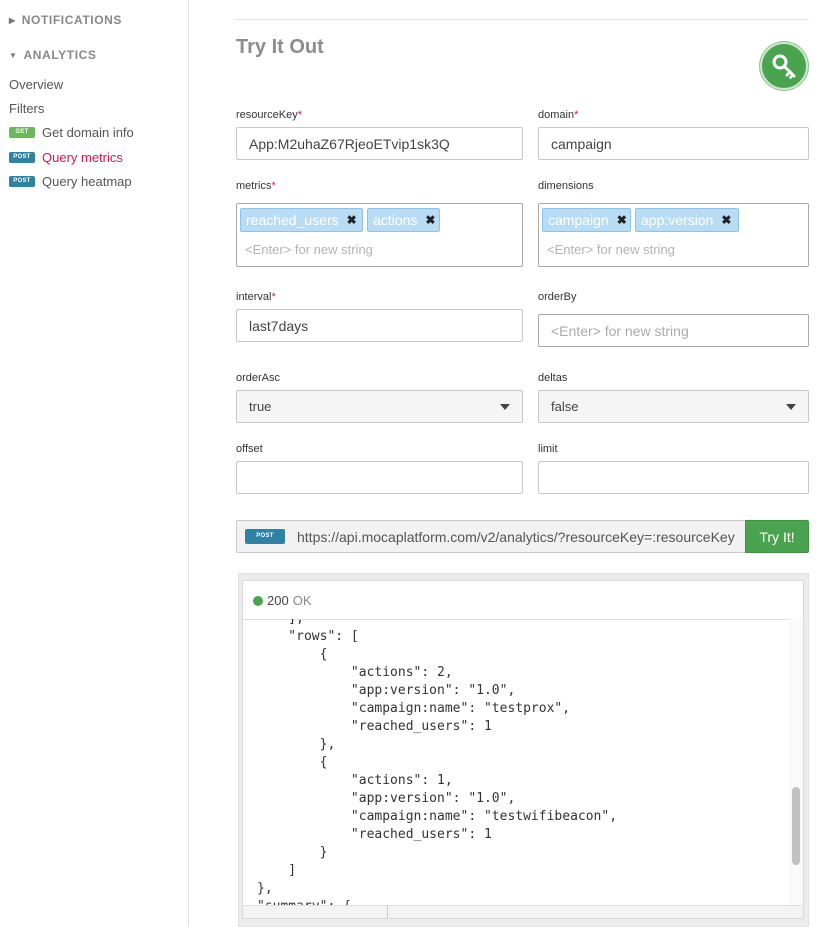  I want to click on orderby-input: <Enter> for new string, so click(673, 330).